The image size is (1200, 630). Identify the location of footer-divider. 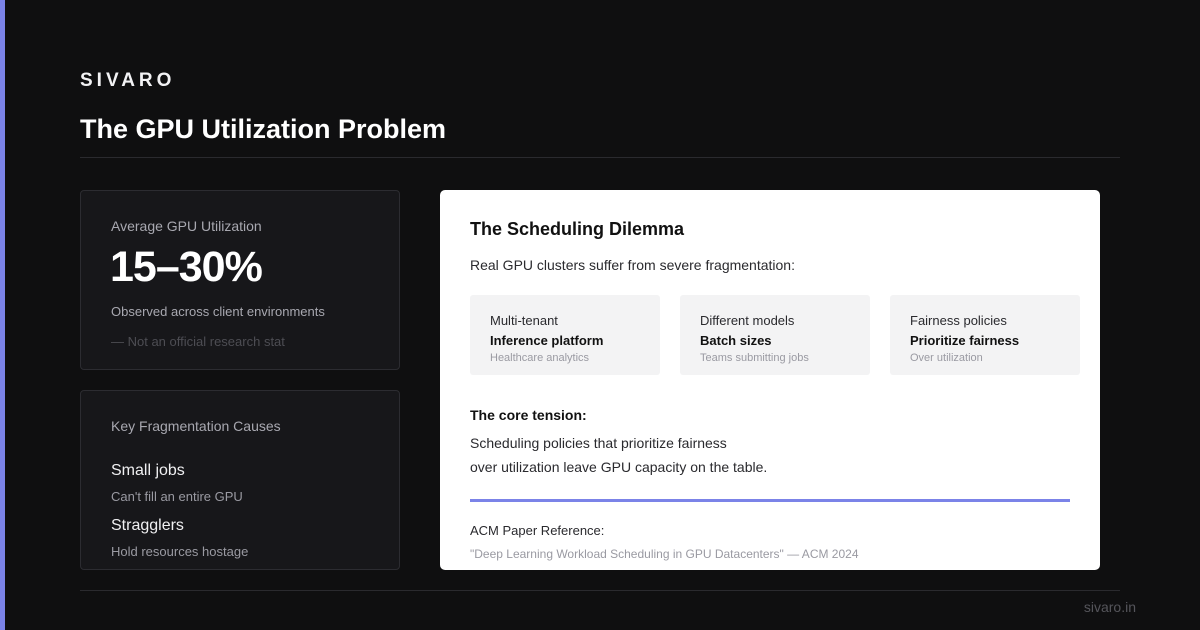
(600, 590).